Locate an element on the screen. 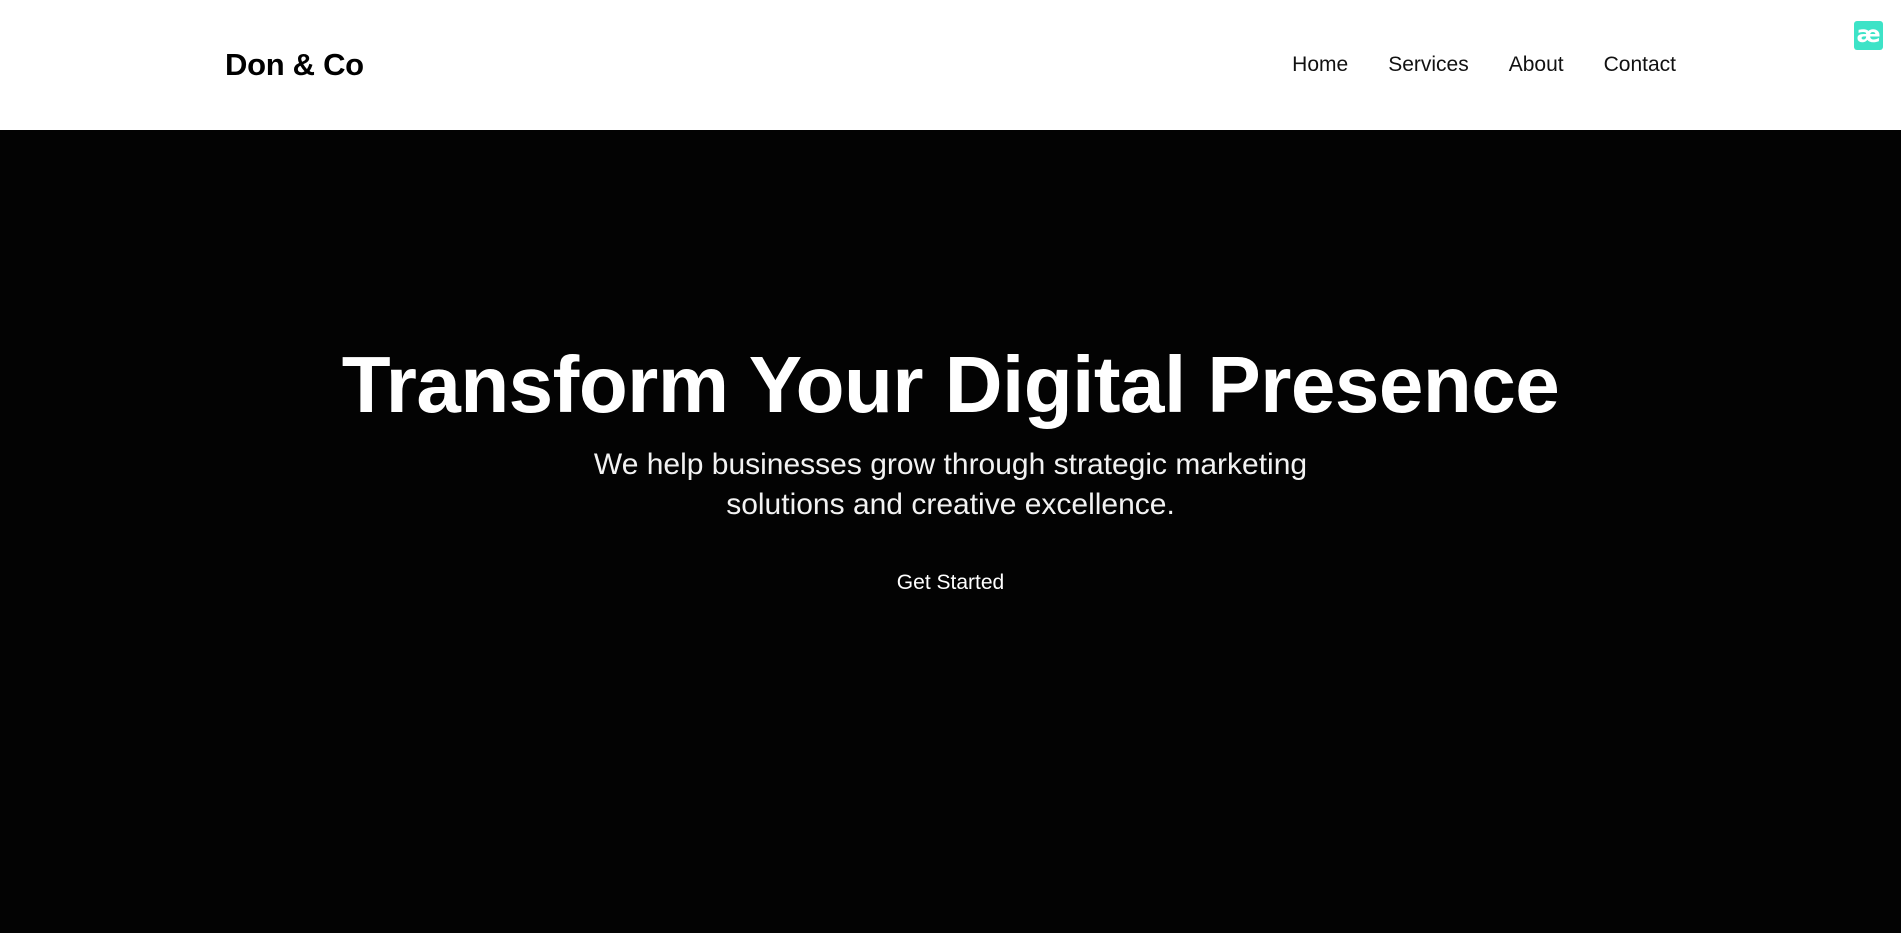 The width and height of the screenshot is (1901, 933). nav-home-link: Home is located at coordinates (1320, 65).